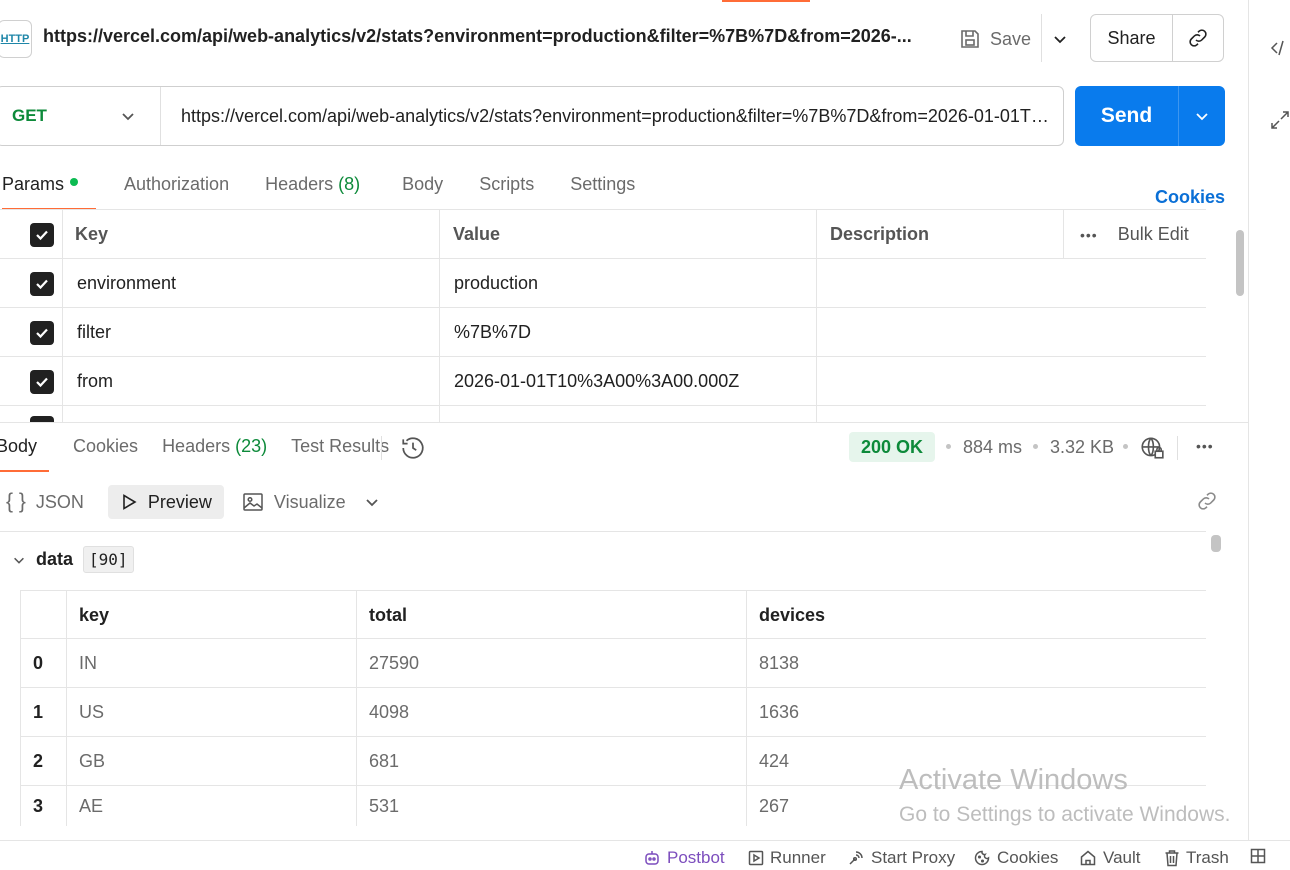 This screenshot has width=1290, height=870. I want to click on trash-icon, so click(1172, 858).